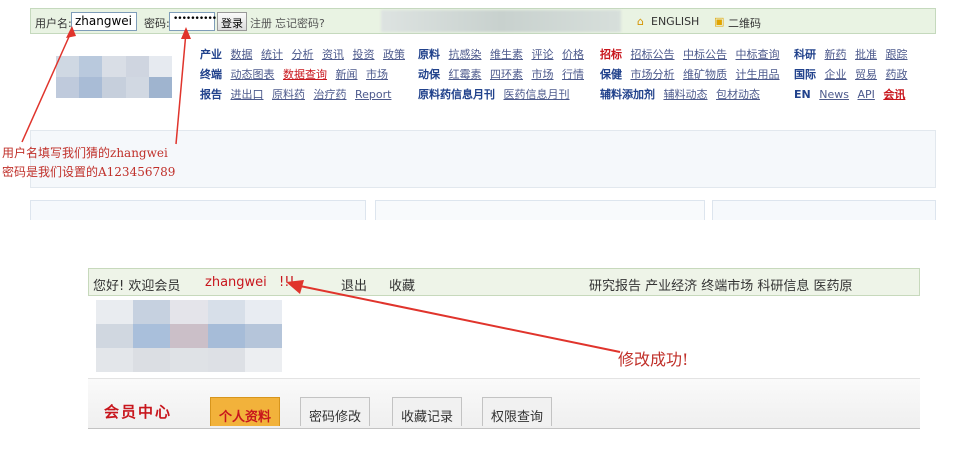  Describe the element at coordinates (460, 319) in the screenshot. I see `arrow-to-welcome` at that location.